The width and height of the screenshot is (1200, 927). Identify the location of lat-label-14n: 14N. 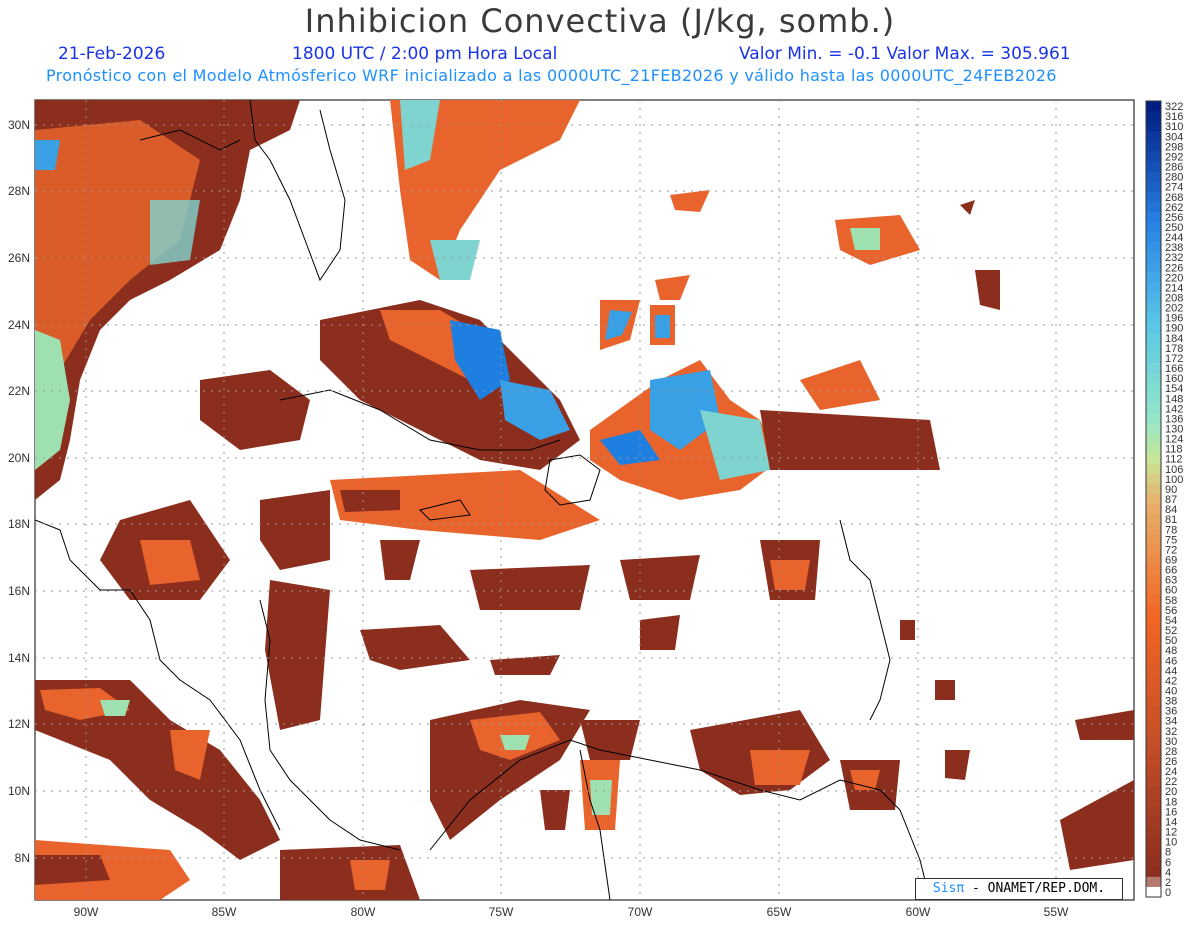
(19, 658).